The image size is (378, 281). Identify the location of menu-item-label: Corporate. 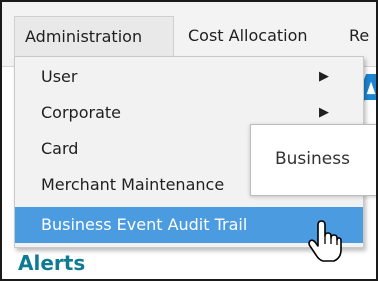
(81, 112).